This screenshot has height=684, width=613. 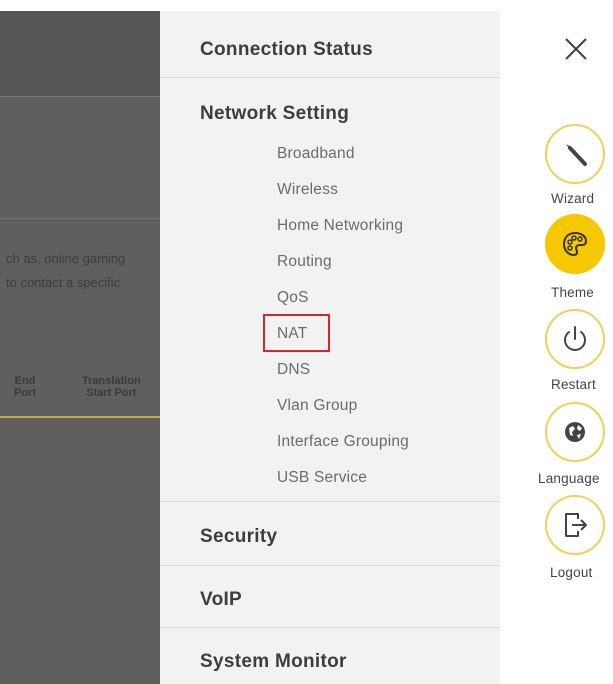 What do you see at coordinates (307, 190) in the screenshot?
I see `submenu-wireless: Wireless` at bounding box center [307, 190].